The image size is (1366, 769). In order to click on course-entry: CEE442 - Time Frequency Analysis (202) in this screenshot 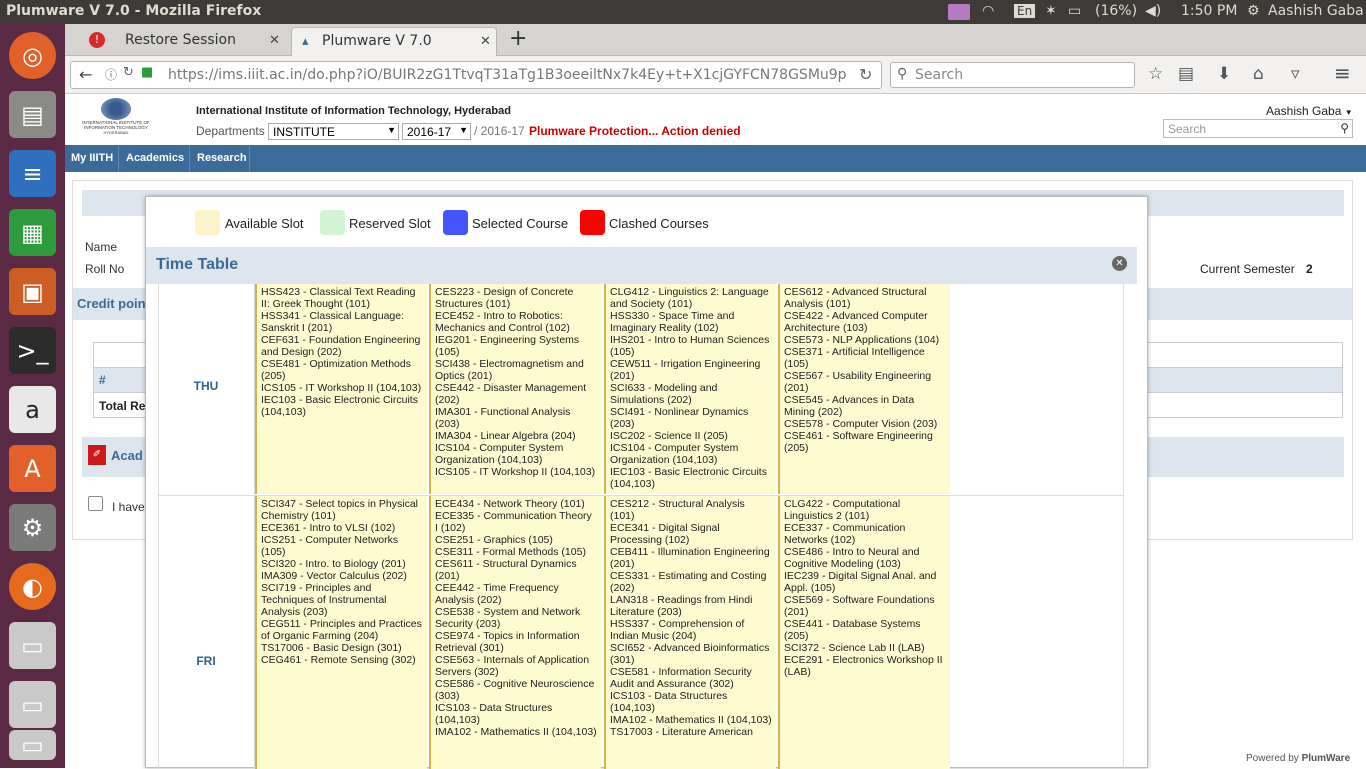, I will do `click(516, 594)`.